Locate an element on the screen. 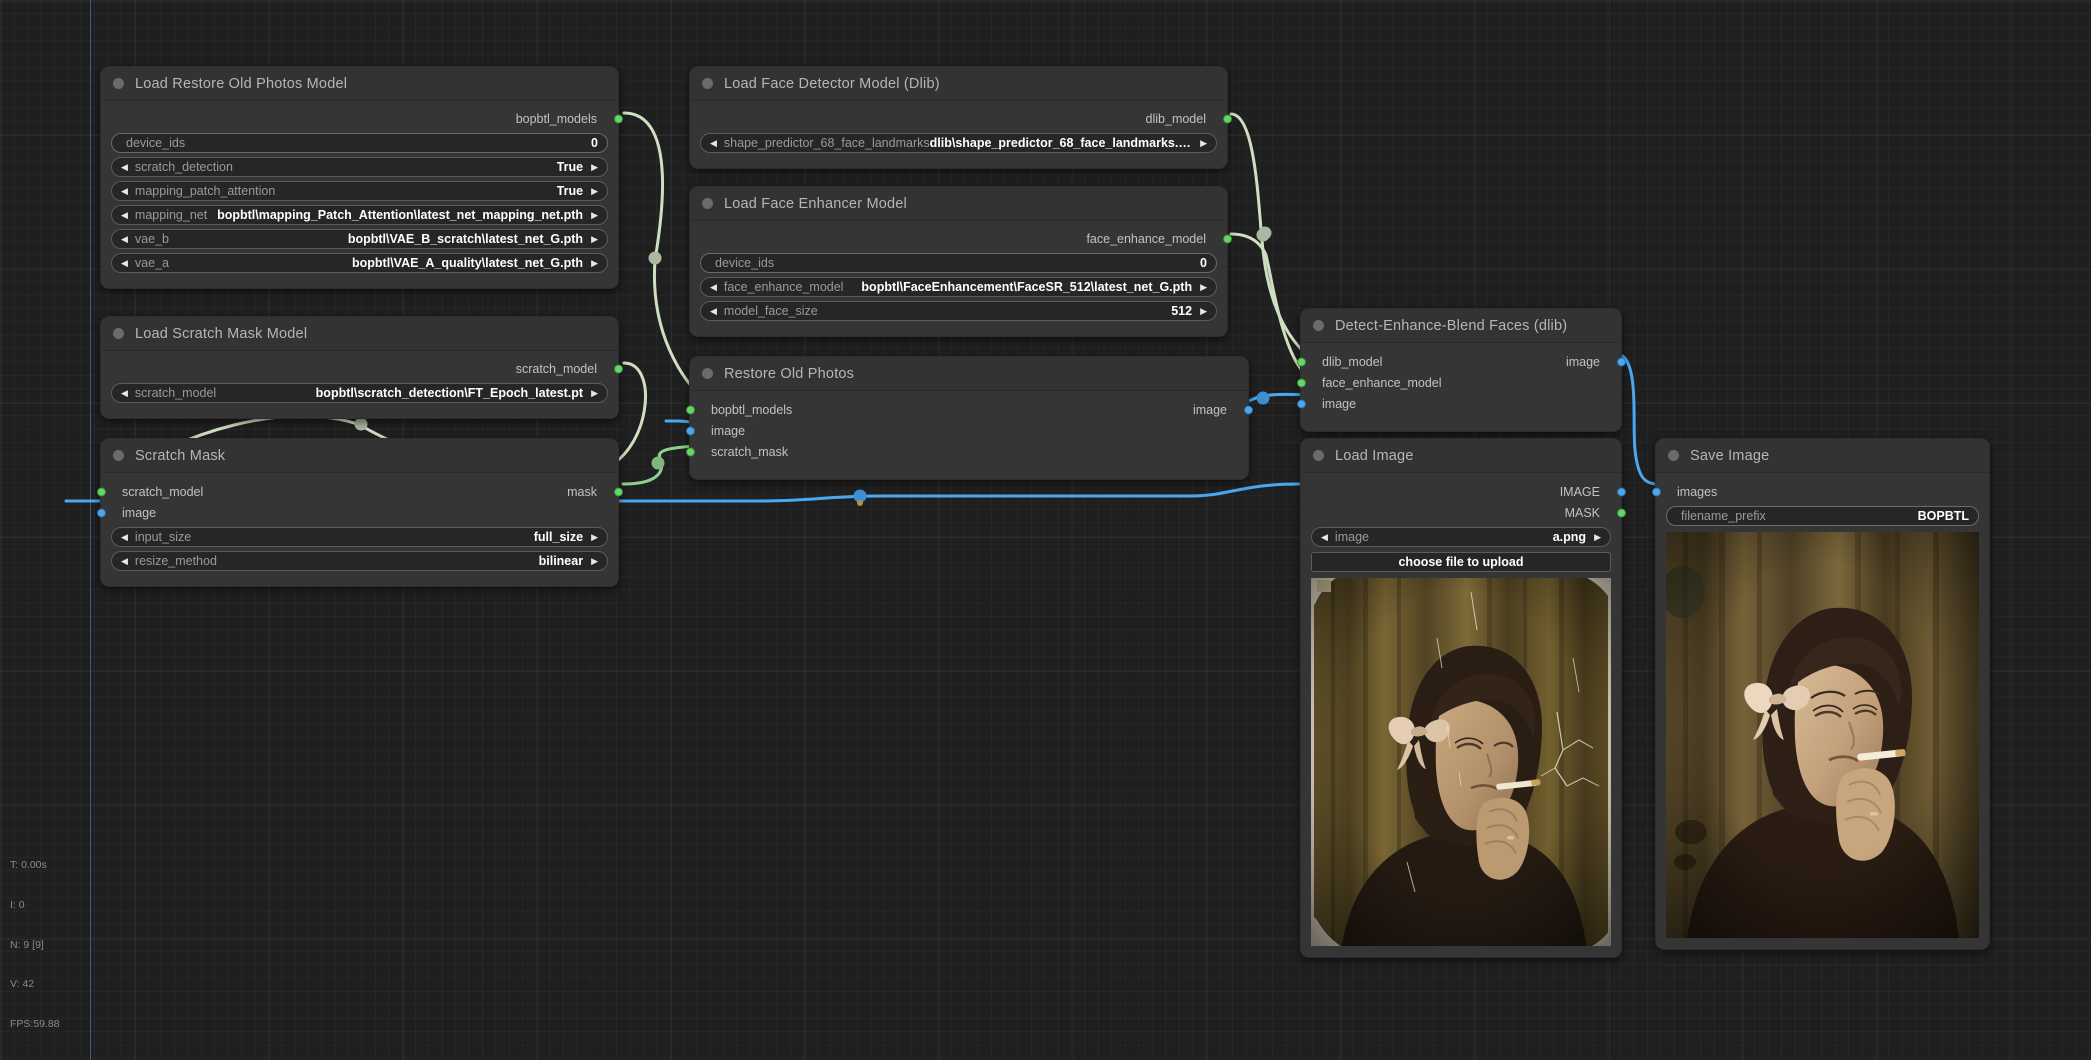  output-slot-scratch-model: scratch_model is located at coordinates (362, 369).